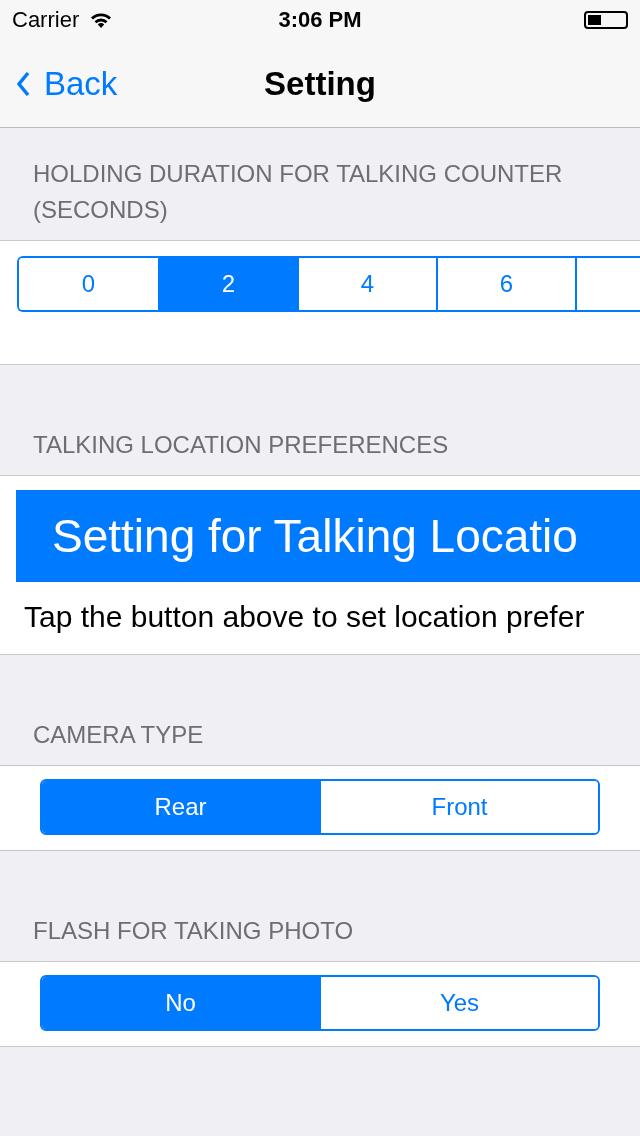 This screenshot has width=640, height=1136. Describe the element at coordinates (320, 20) in the screenshot. I see `status-time: 3:06 PM` at that location.